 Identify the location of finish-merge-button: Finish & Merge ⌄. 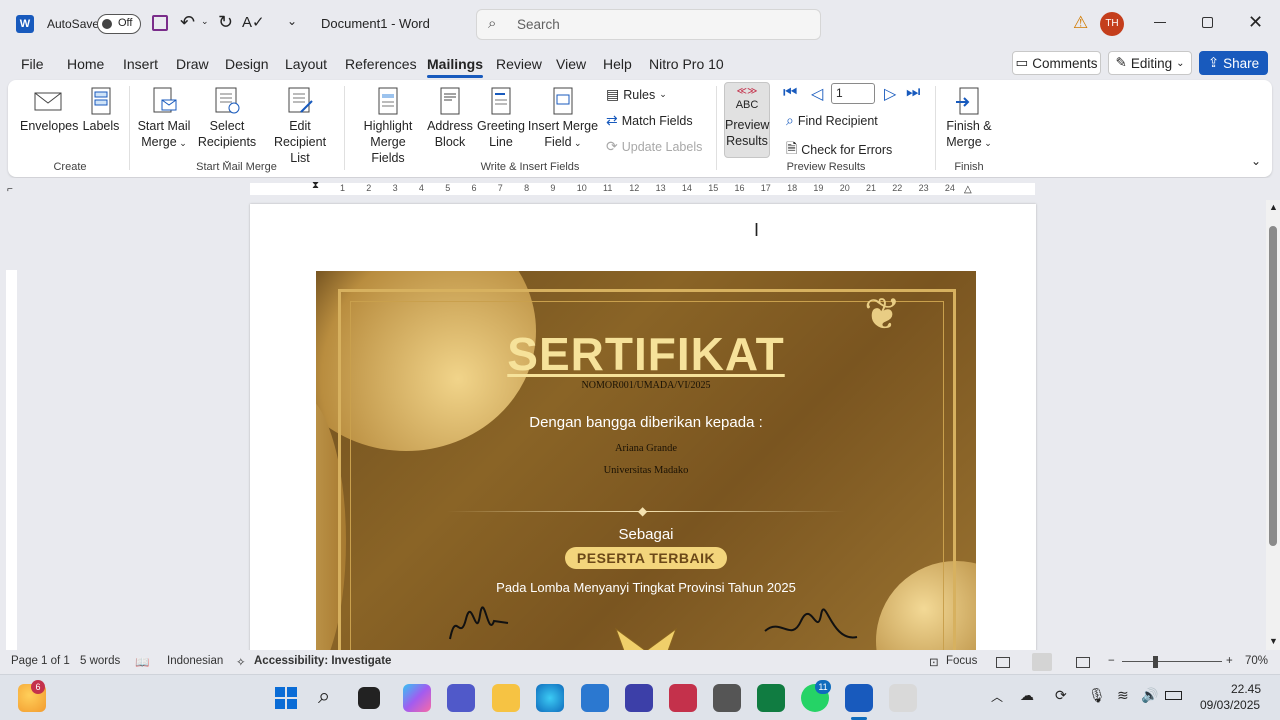
(969, 118).